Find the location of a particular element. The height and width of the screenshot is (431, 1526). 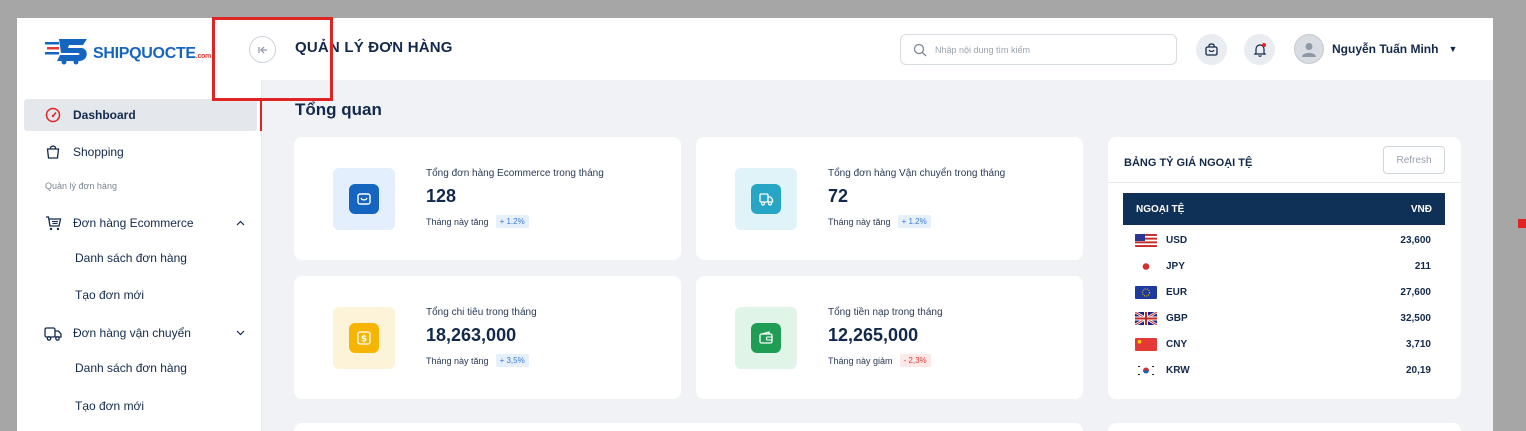

trend-badge: - 2,3% is located at coordinates (915, 360).